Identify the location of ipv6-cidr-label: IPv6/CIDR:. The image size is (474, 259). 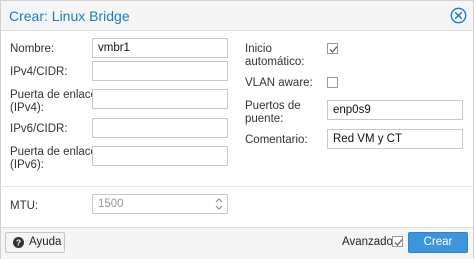
(39, 129).